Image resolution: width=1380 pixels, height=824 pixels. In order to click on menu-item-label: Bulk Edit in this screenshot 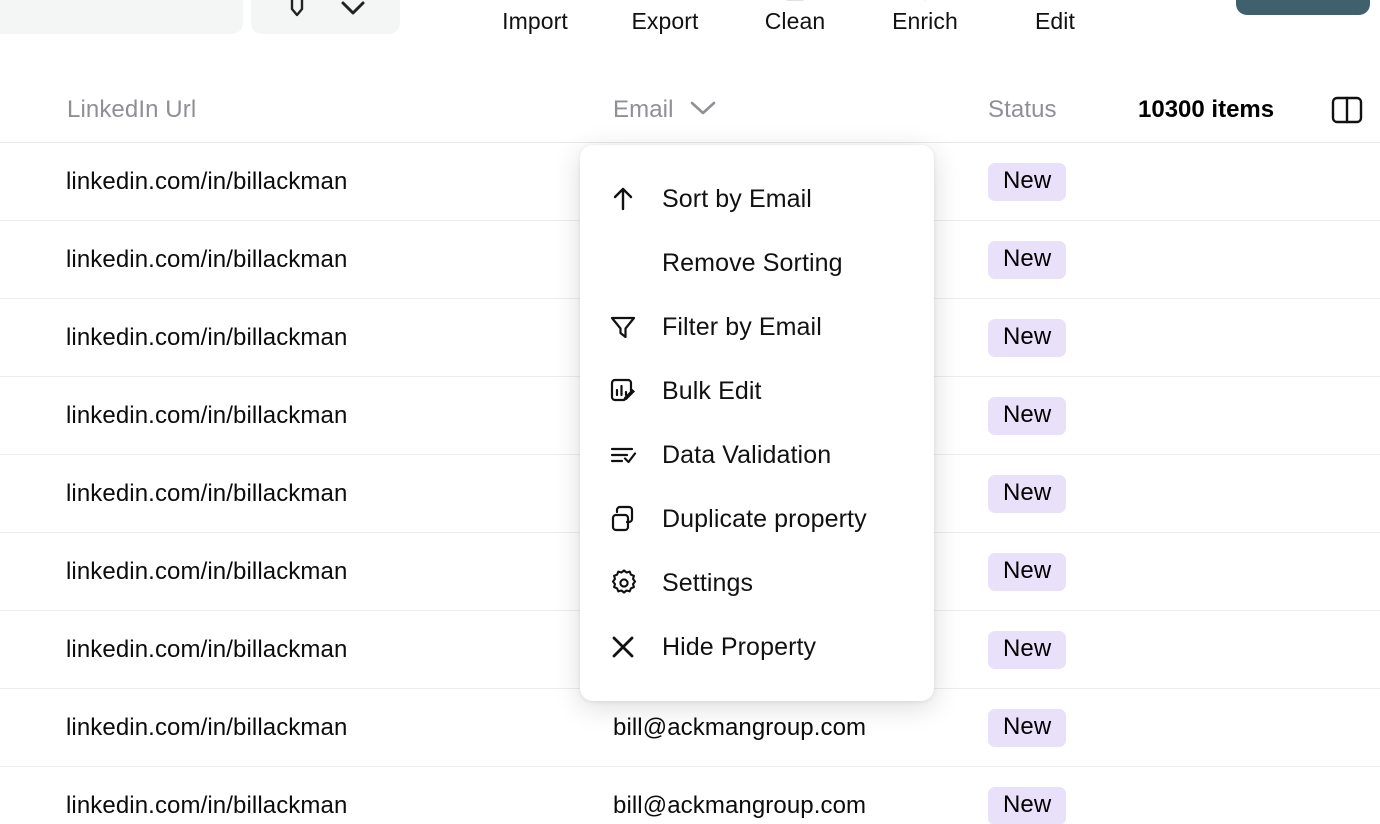, I will do `click(712, 390)`.